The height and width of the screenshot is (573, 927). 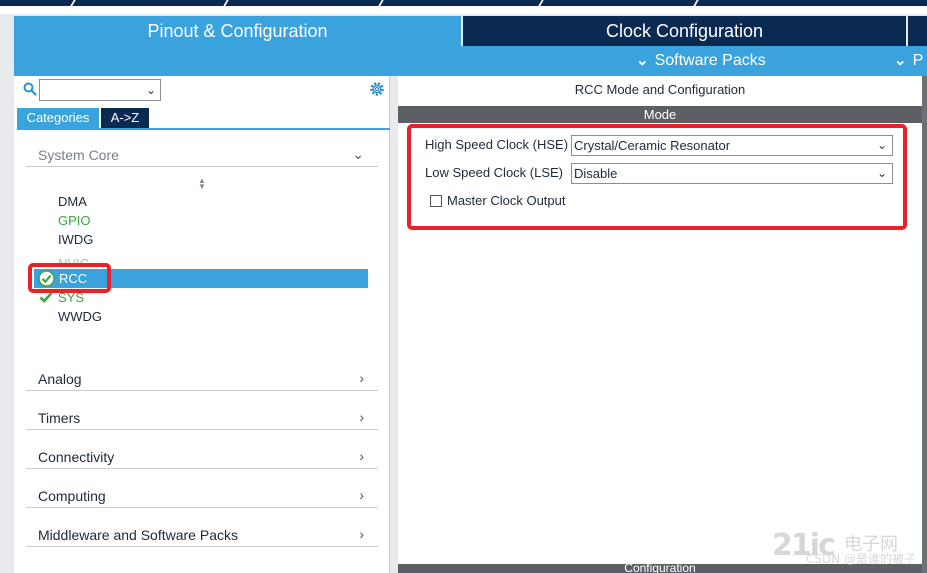 What do you see at coordinates (202, 417) in the screenshot?
I see `section-timers: Timers ›` at bounding box center [202, 417].